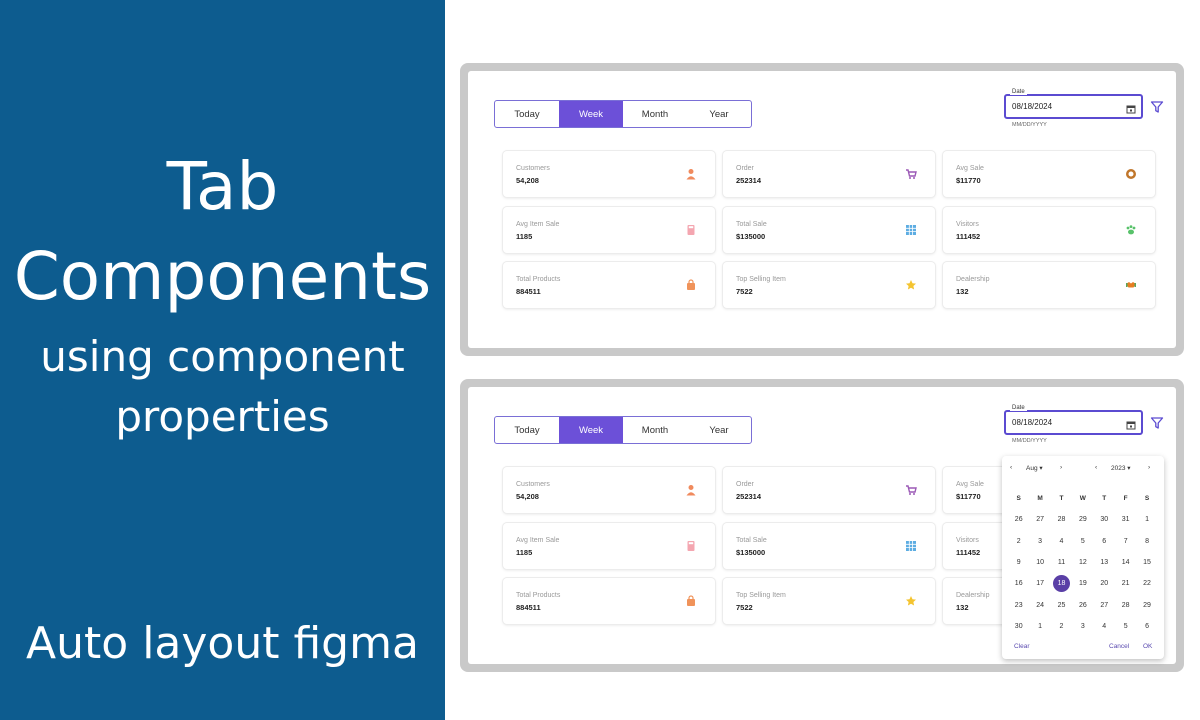 This screenshot has height=720, width=1200. Describe the element at coordinates (533, 484) in the screenshot. I see `stat-card-label: Customers` at that location.